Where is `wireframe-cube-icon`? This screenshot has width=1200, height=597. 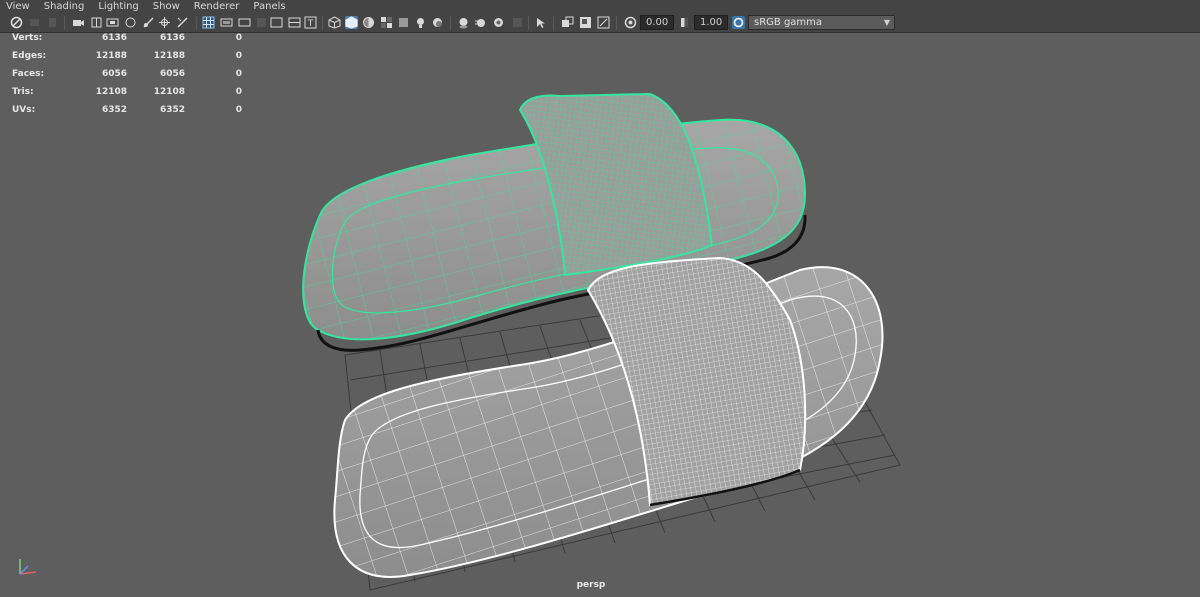
wireframe-cube-icon is located at coordinates (334, 22).